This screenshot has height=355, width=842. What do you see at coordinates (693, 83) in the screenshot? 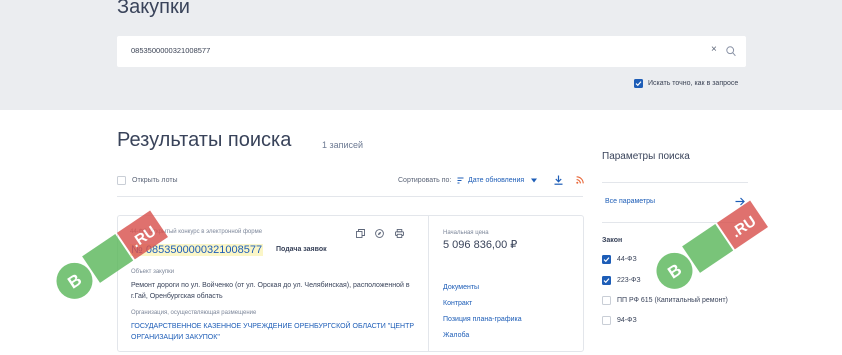
I see `exact-search-label: Искать точно, как в запросе` at bounding box center [693, 83].